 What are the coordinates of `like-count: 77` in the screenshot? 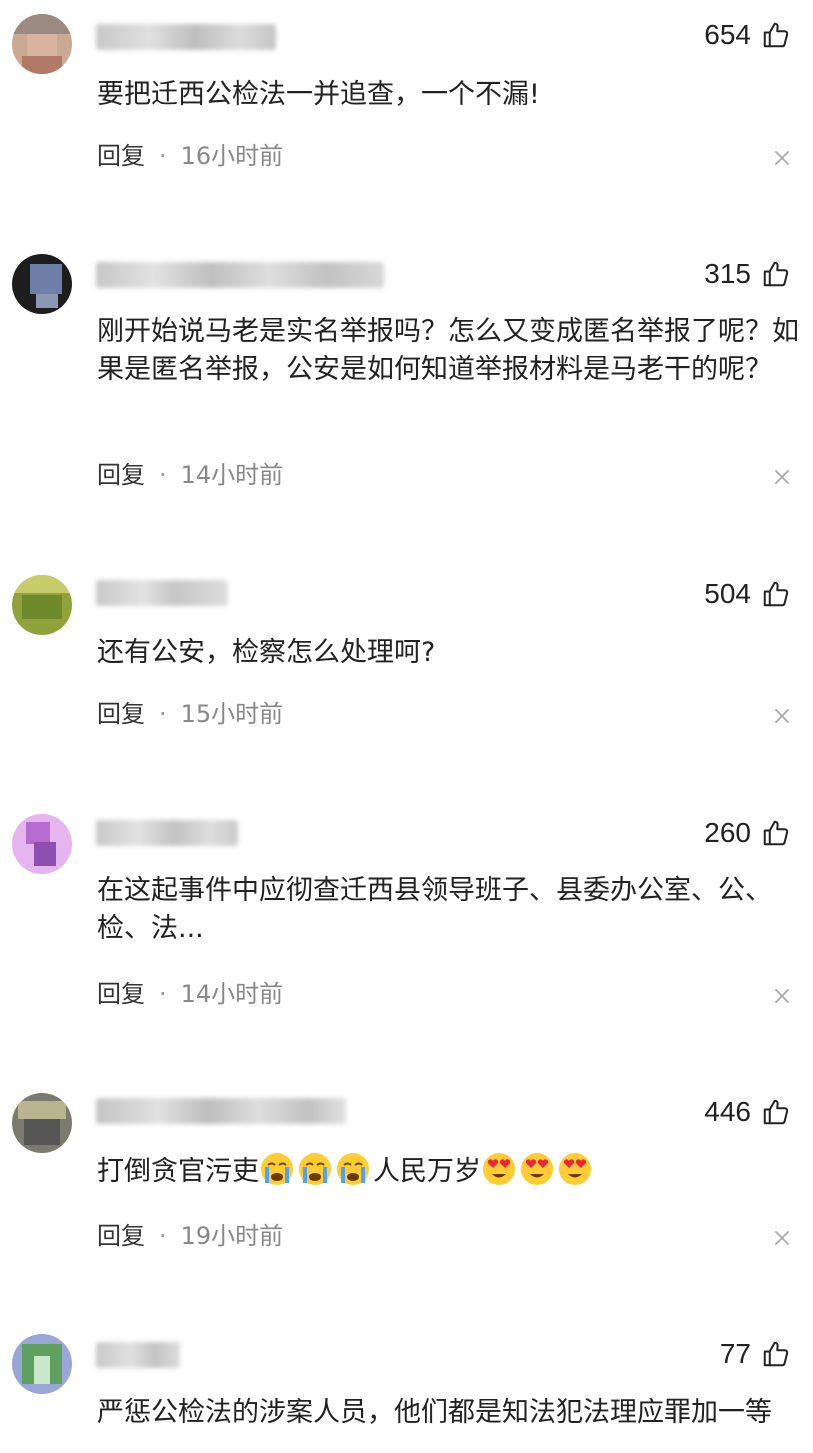 It's located at (735, 1353).